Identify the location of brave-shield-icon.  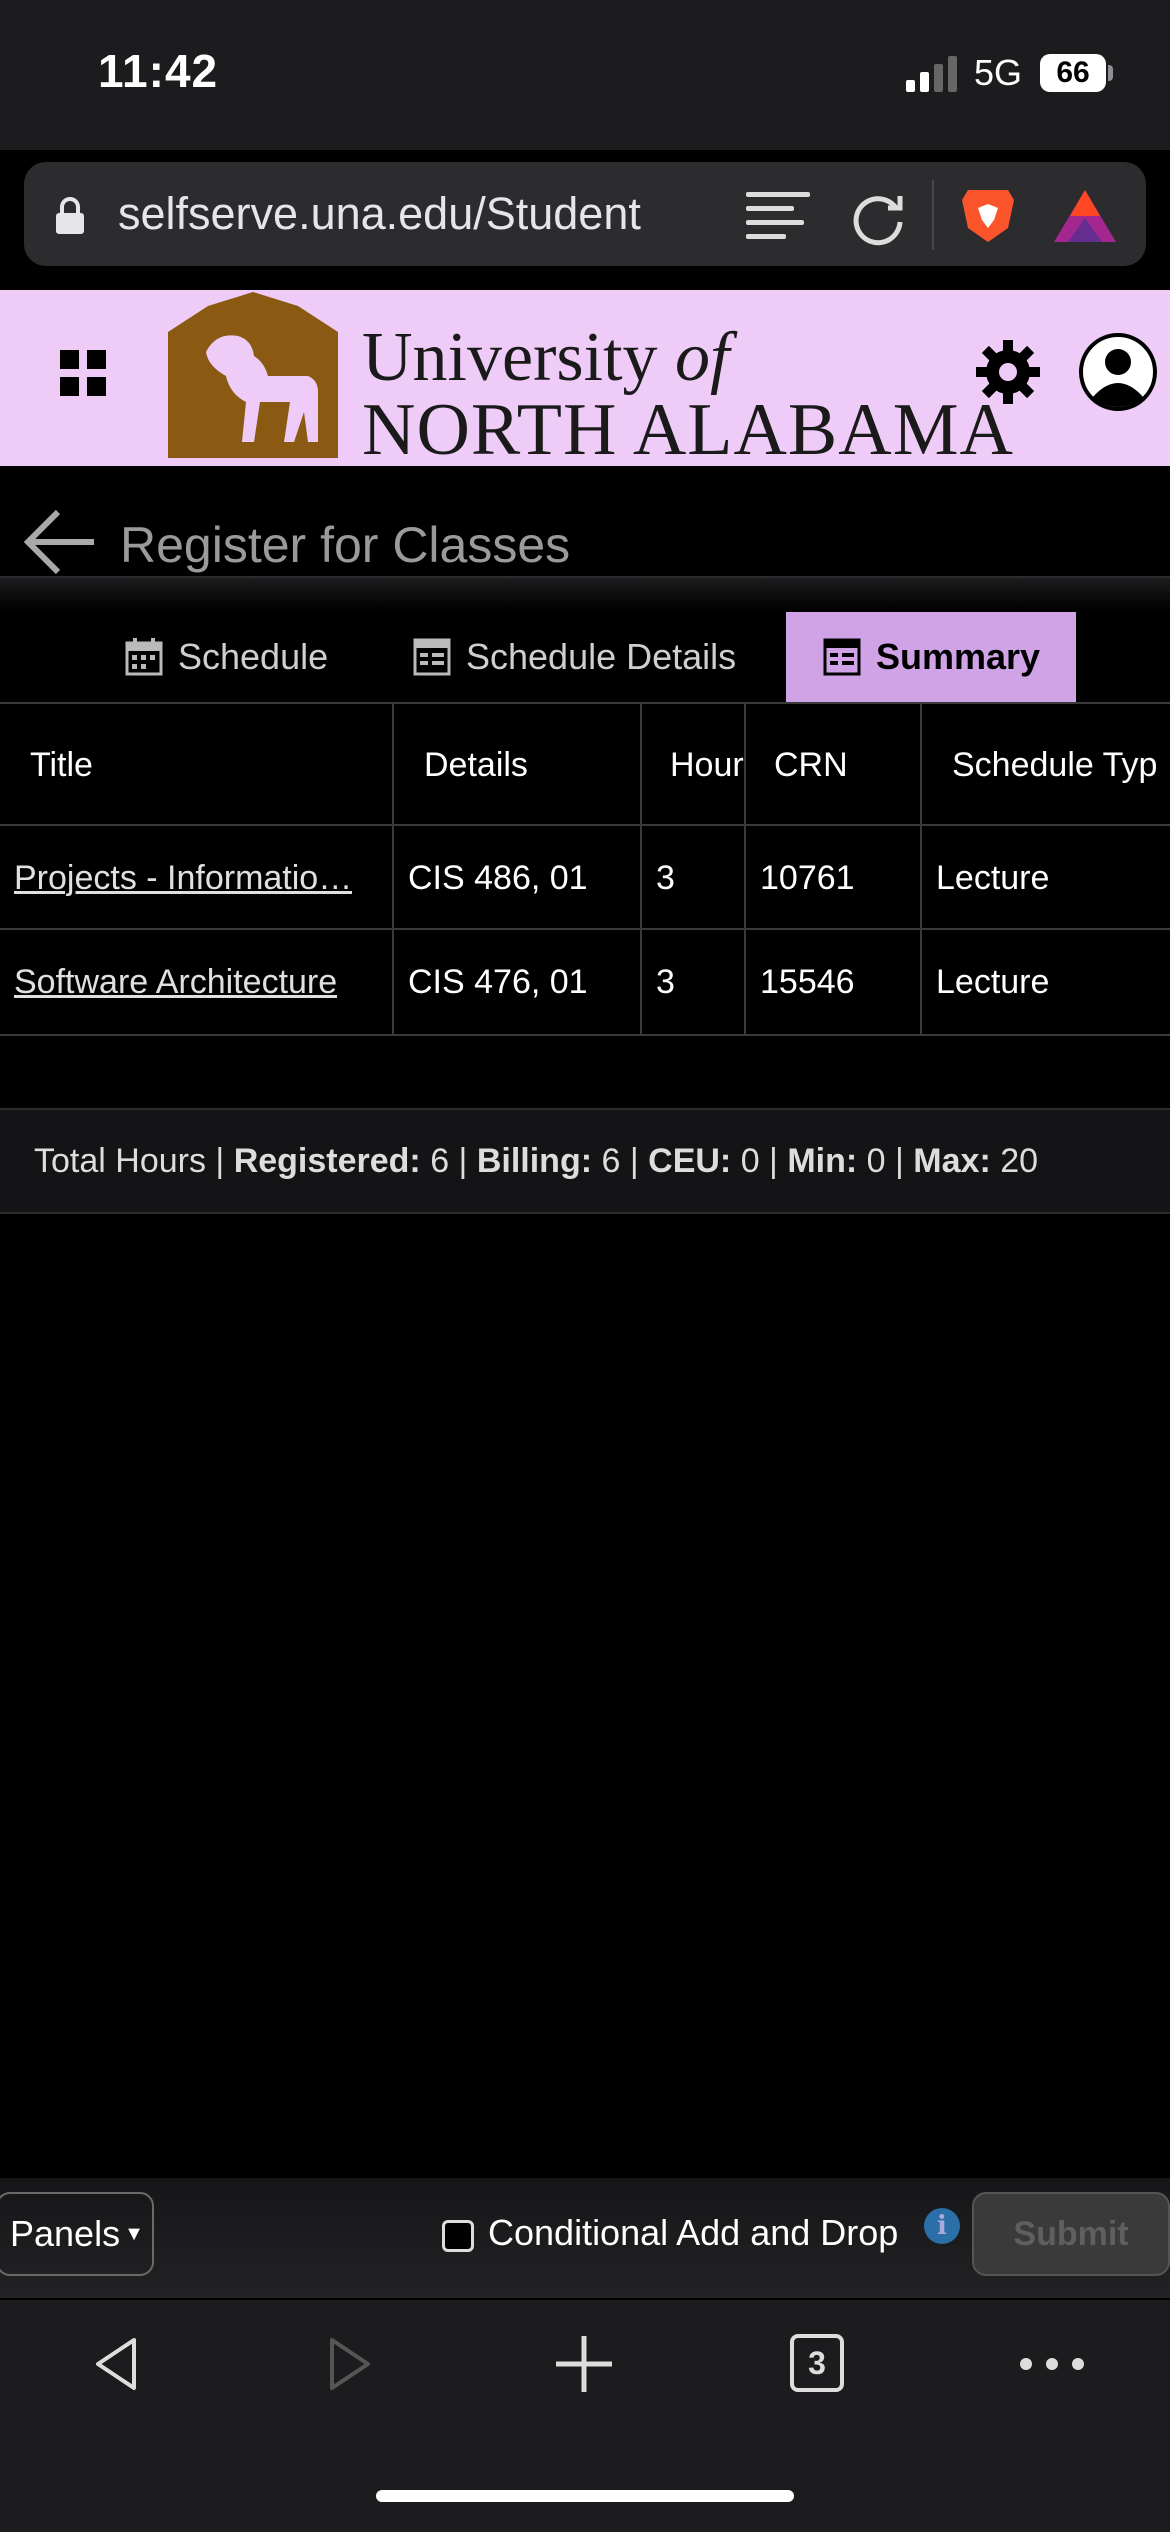
(988, 215).